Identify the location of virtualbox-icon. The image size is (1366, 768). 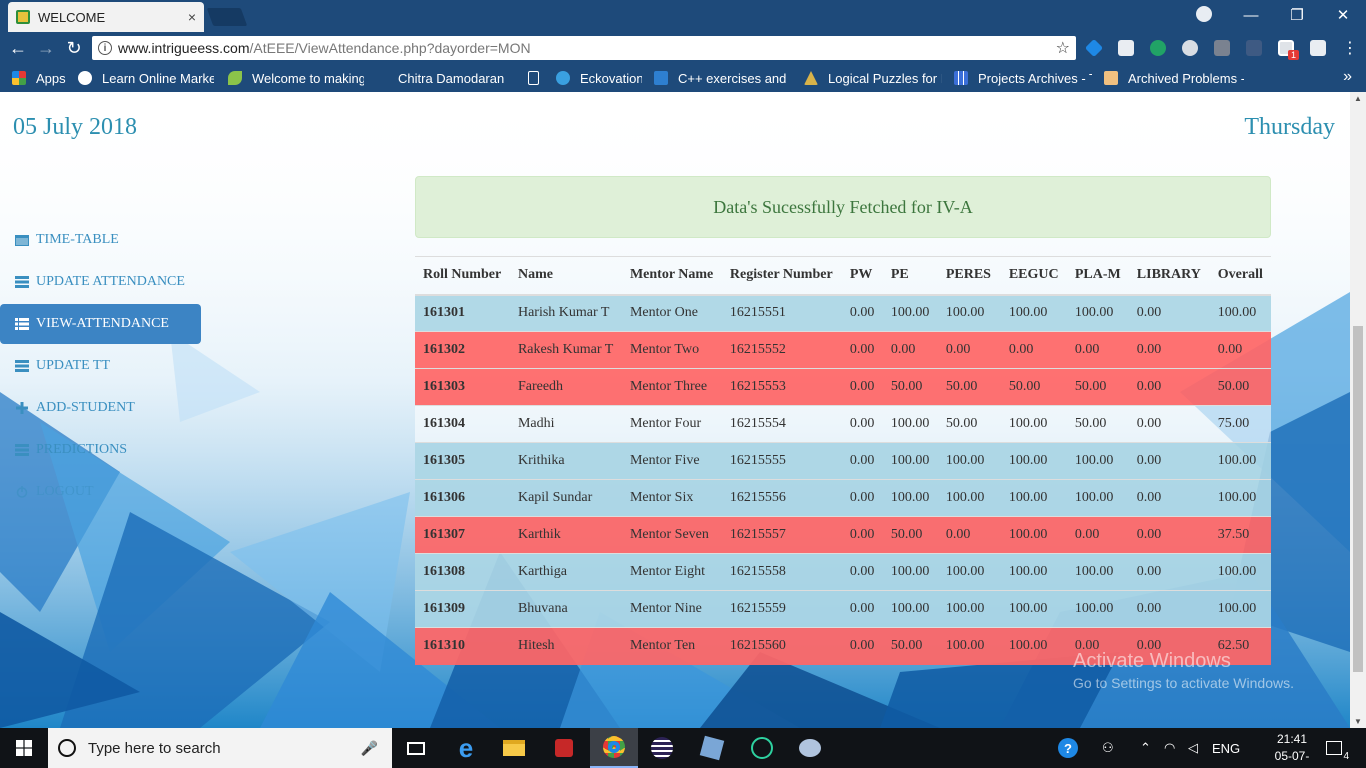
(712, 748).